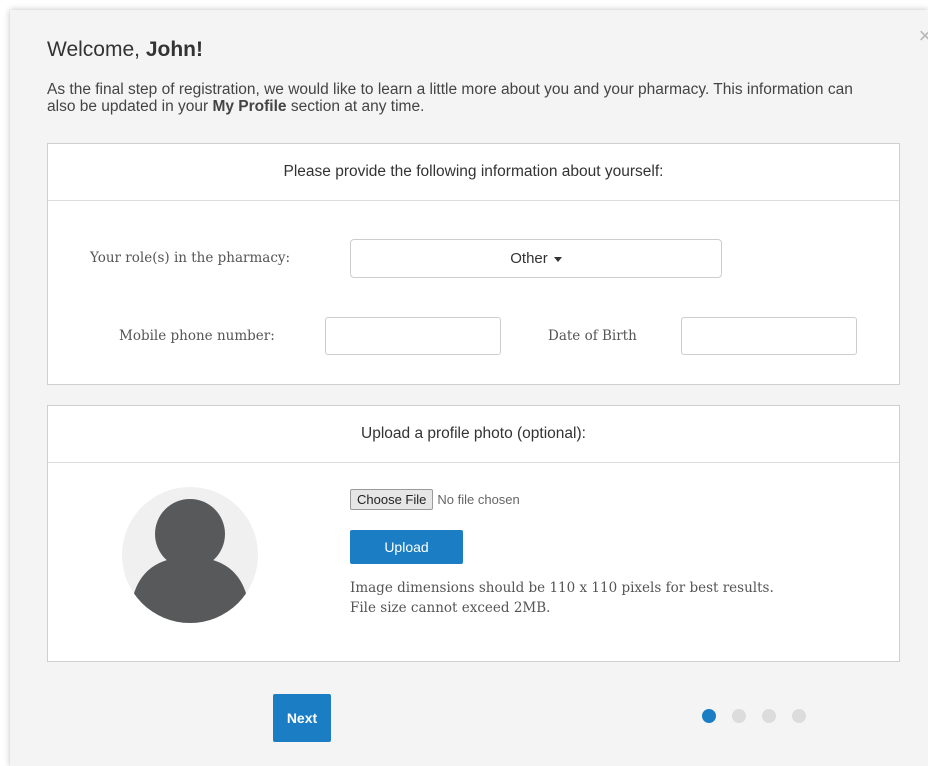  Describe the element at coordinates (355, 106) in the screenshot. I see `intro-part2: section at any time.` at that location.